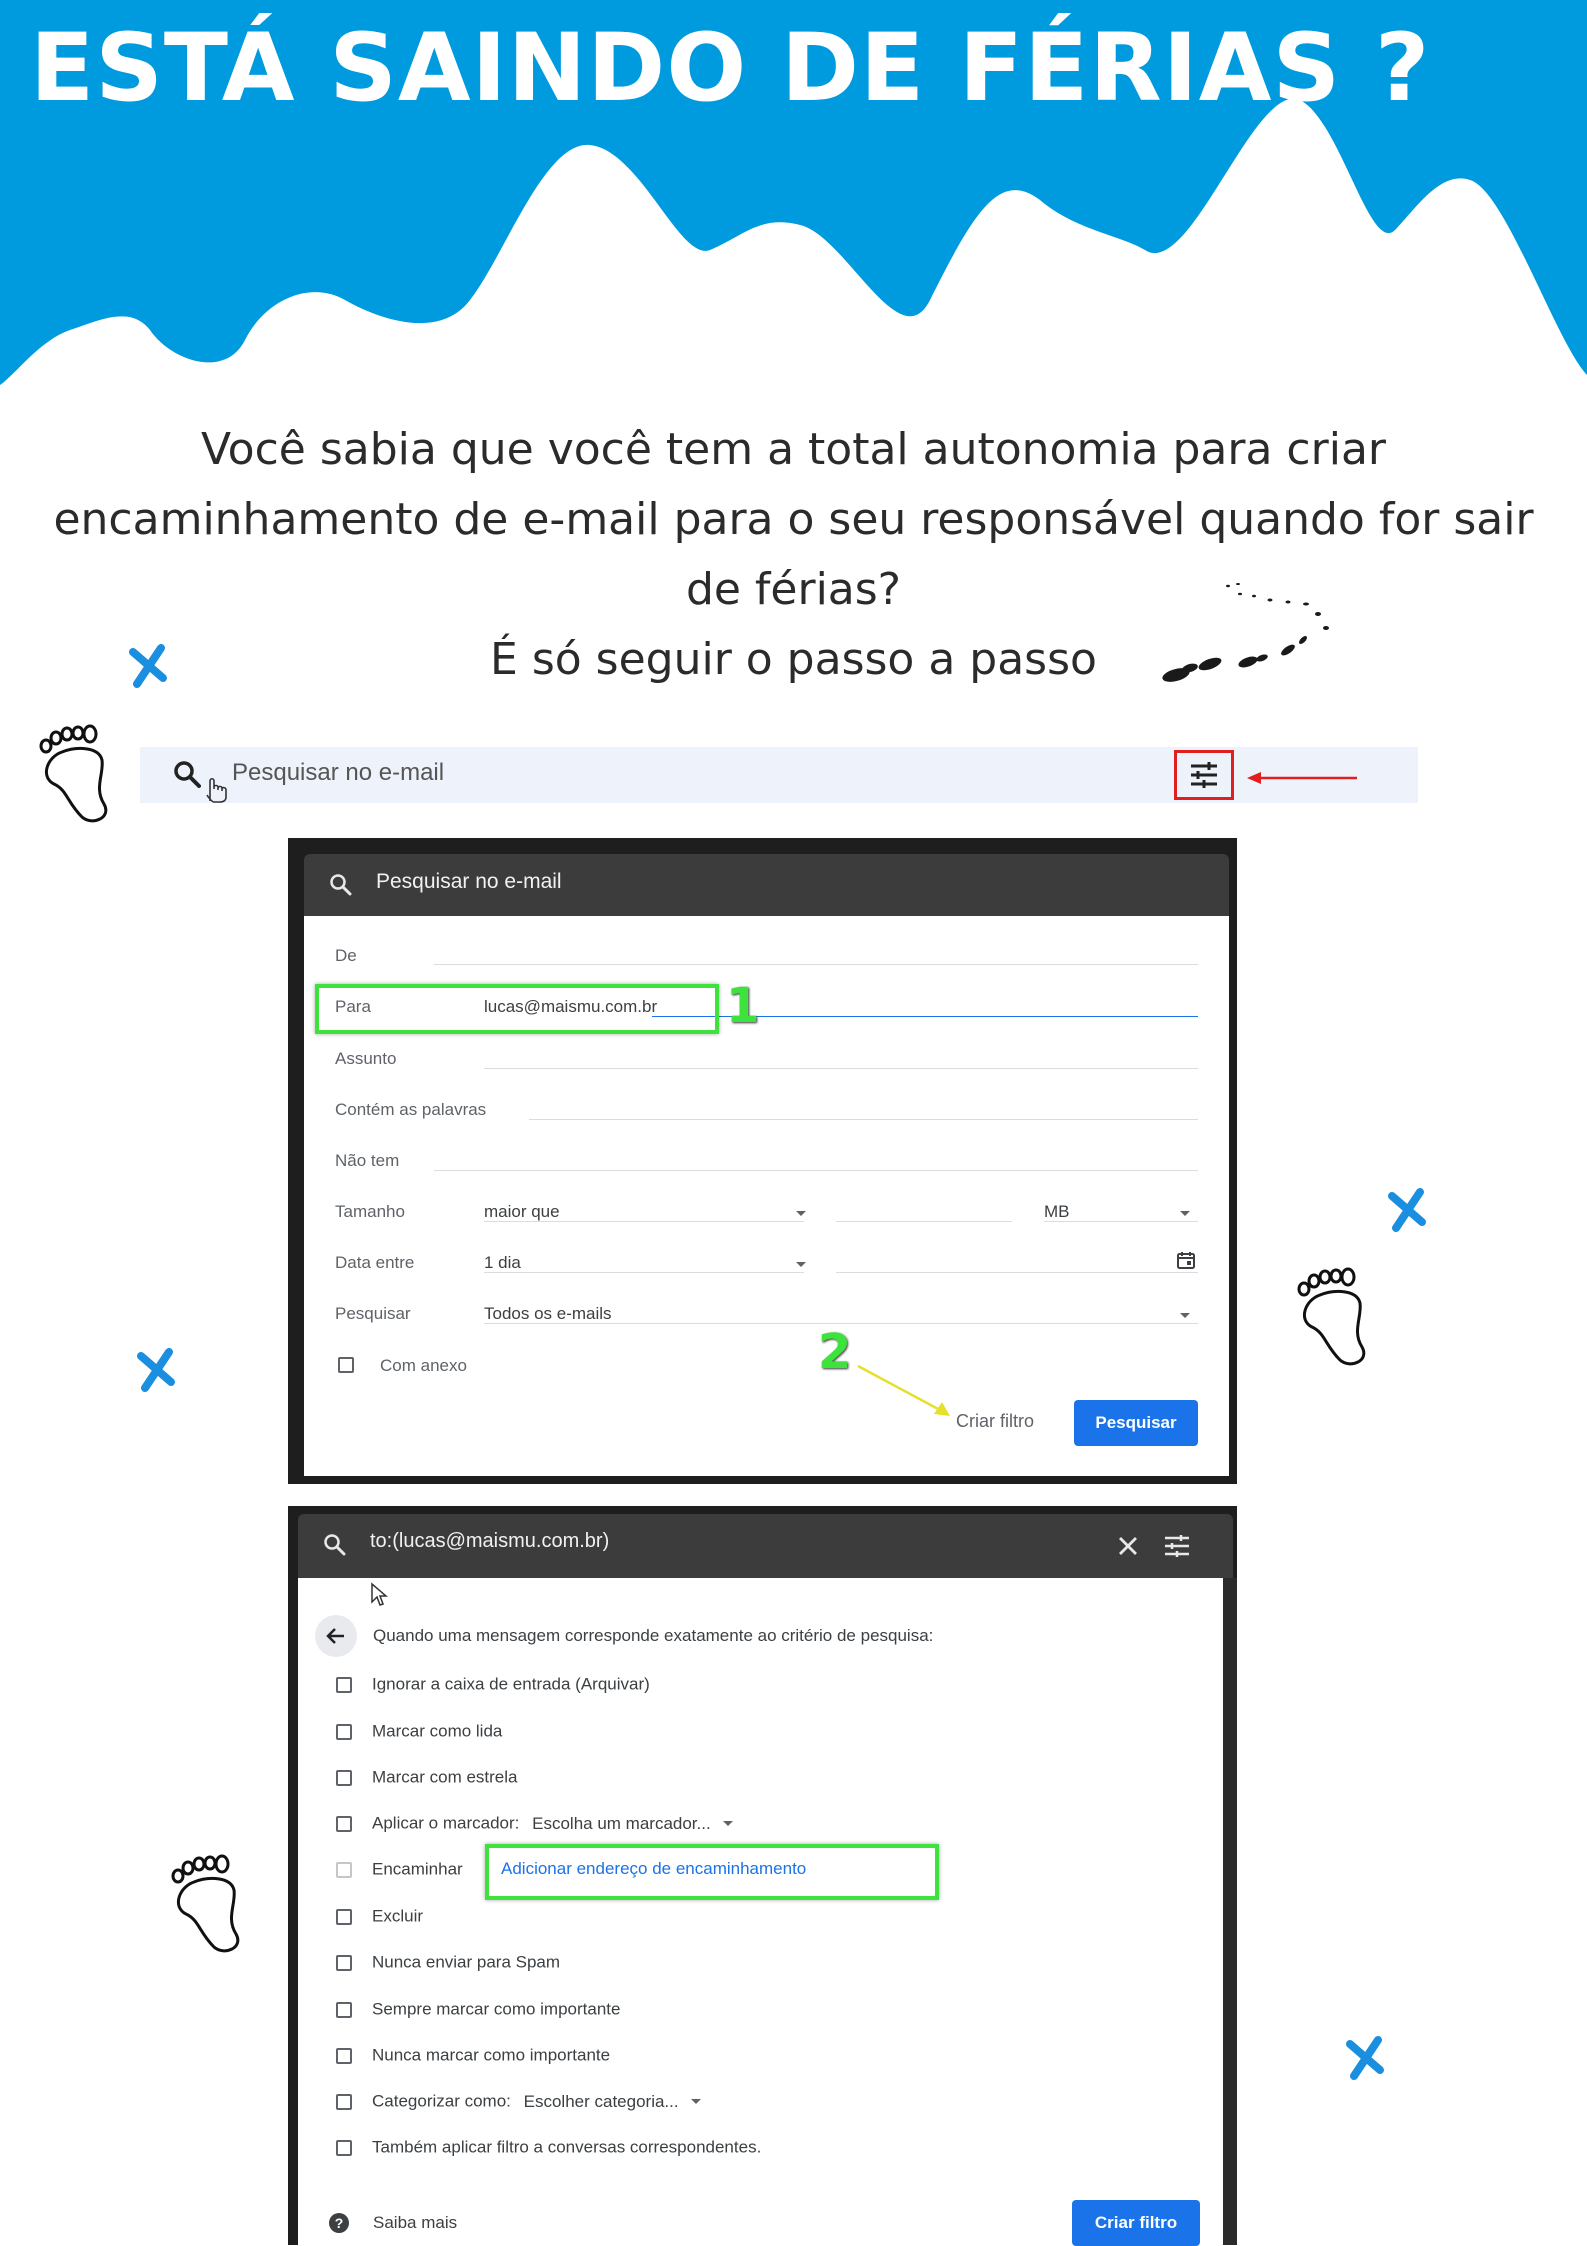  What do you see at coordinates (779, 775) in the screenshot?
I see `gmail-search-bar: Pesquisar no e-mail` at bounding box center [779, 775].